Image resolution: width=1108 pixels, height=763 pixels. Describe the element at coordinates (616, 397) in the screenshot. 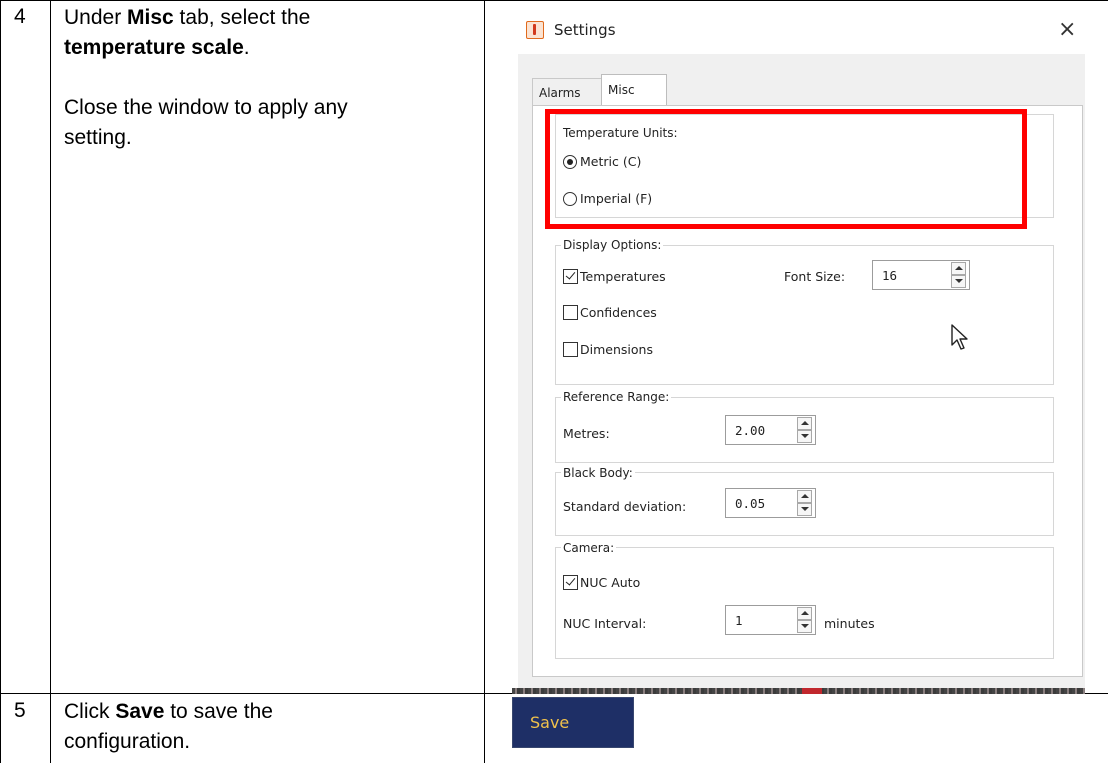

I see `group-title: Reference Range:` at that location.